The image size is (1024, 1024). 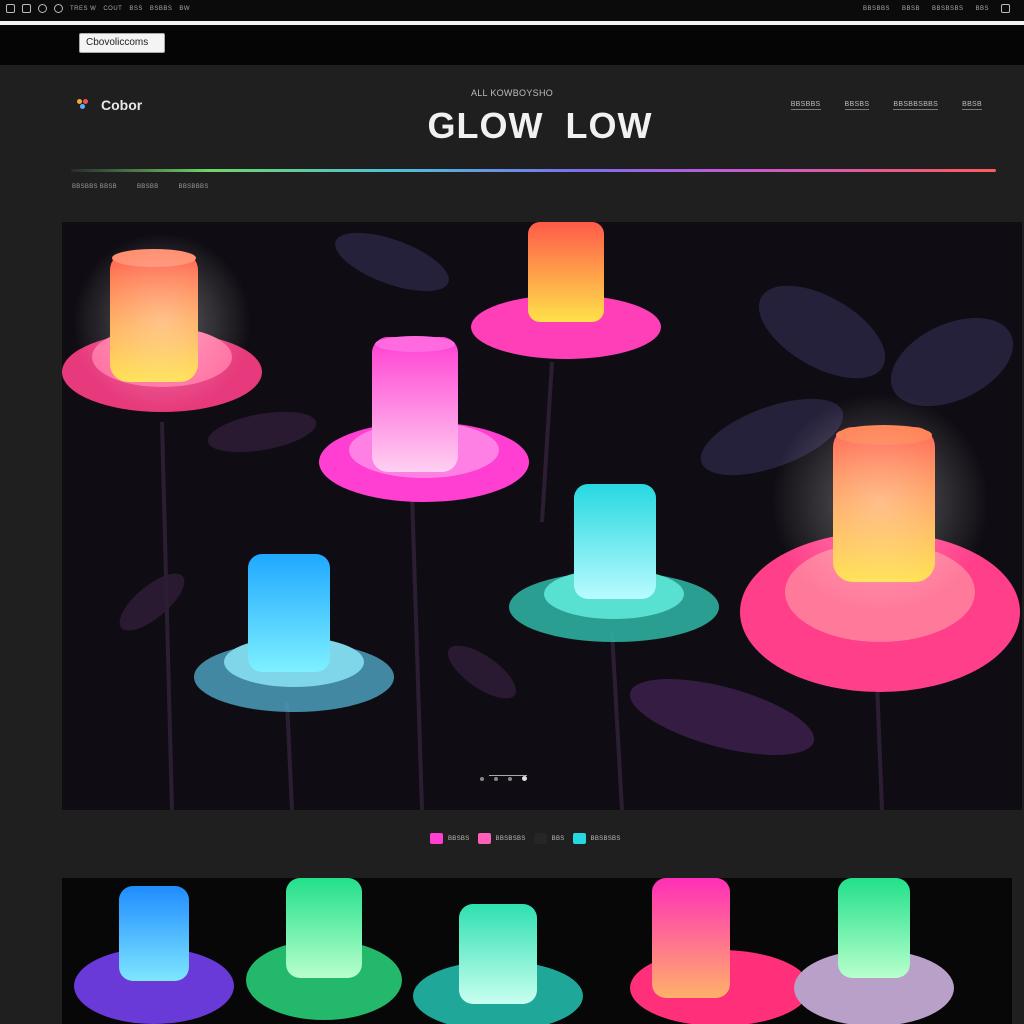 I want to click on nav-link-1: BBSBBS, so click(x=805, y=105).